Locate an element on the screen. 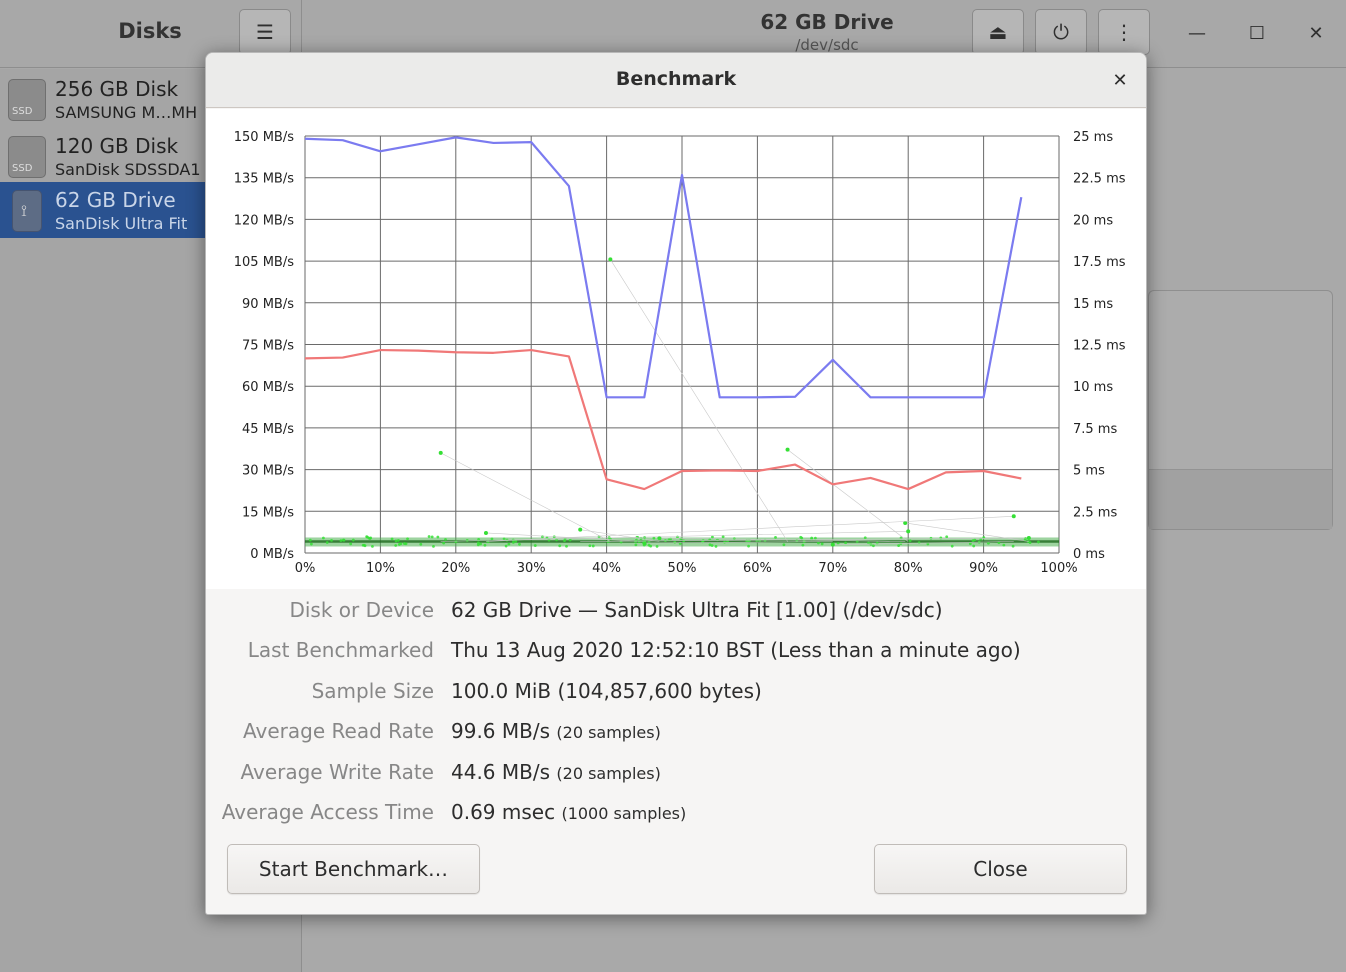  read-rate-line is located at coordinates (663, 267).